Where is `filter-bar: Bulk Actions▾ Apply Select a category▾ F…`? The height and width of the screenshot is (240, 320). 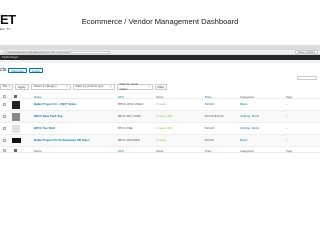 filter-bar: Bulk Actions▾ Apply Select a category▾ F… is located at coordinates (84, 86).